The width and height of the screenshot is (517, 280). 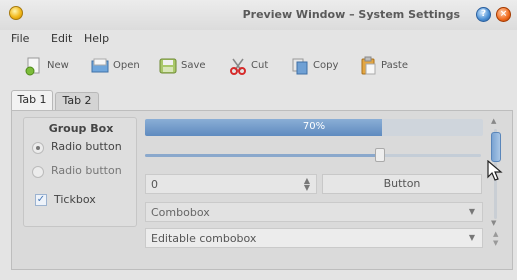 I want to click on window-title: Preview Window – System Settings, so click(x=351, y=14).